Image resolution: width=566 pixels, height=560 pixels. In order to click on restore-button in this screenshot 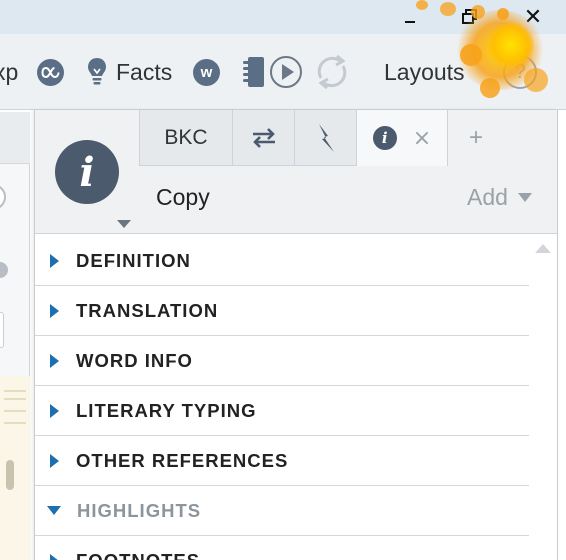, I will do `click(470, 17)`.